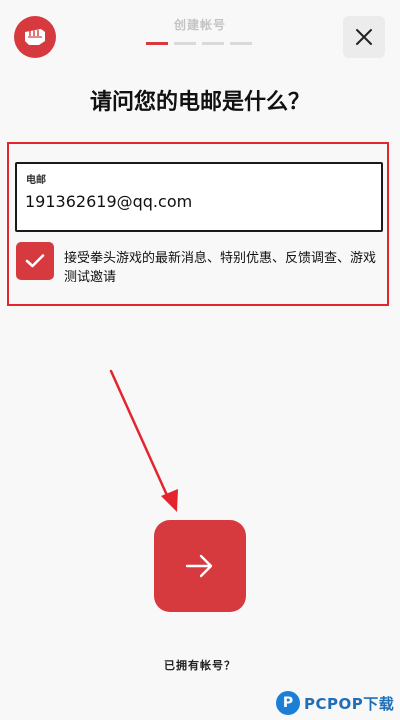  Describe the element at coordinates (288, 703) in the screenshot. I see `watermark-logo-icon: P` at that location.